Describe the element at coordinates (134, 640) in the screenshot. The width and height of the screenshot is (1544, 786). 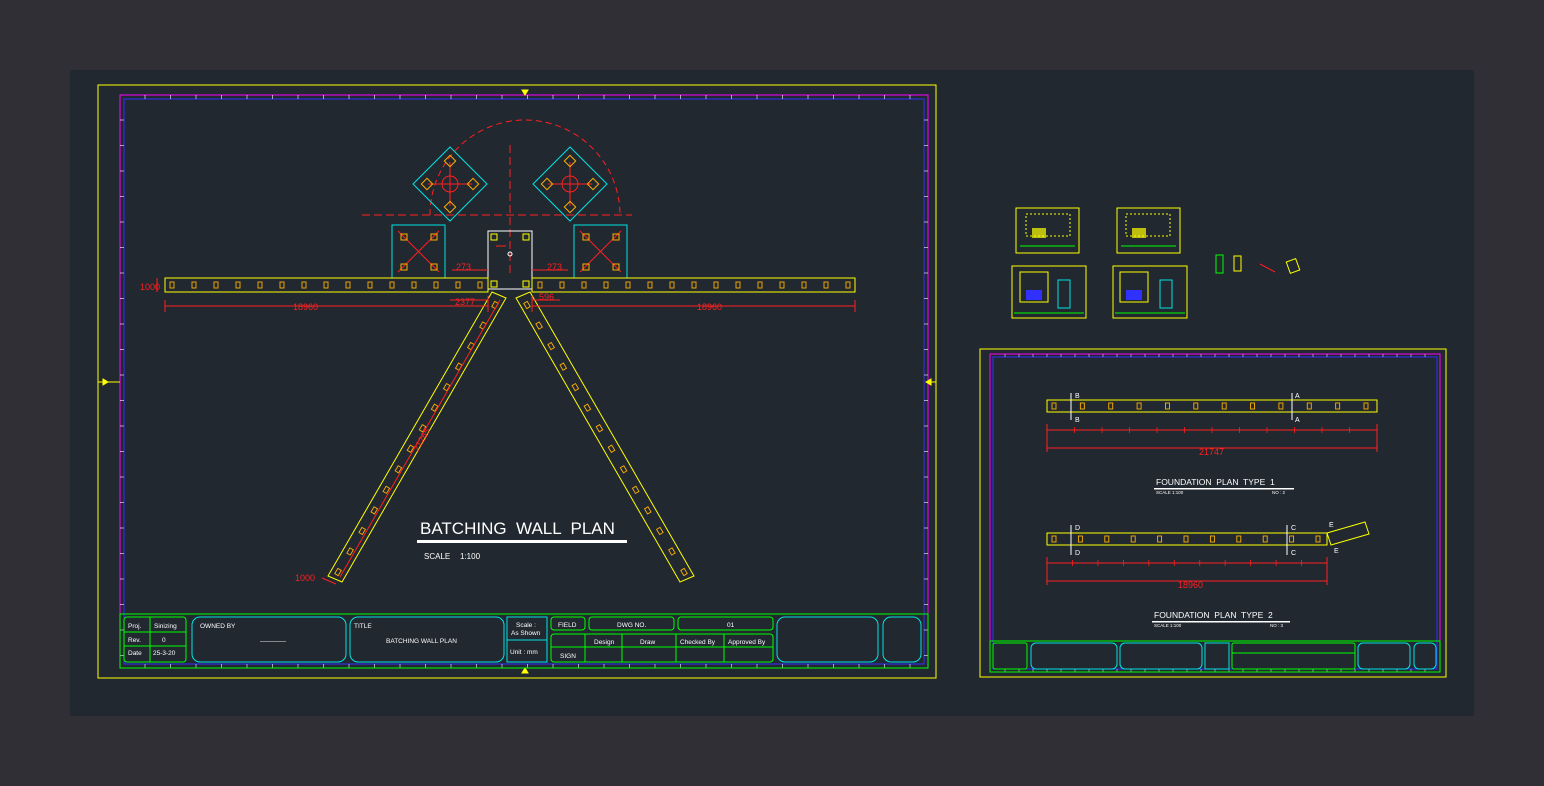
I see `tb-rev-label: Rev.` at that location.